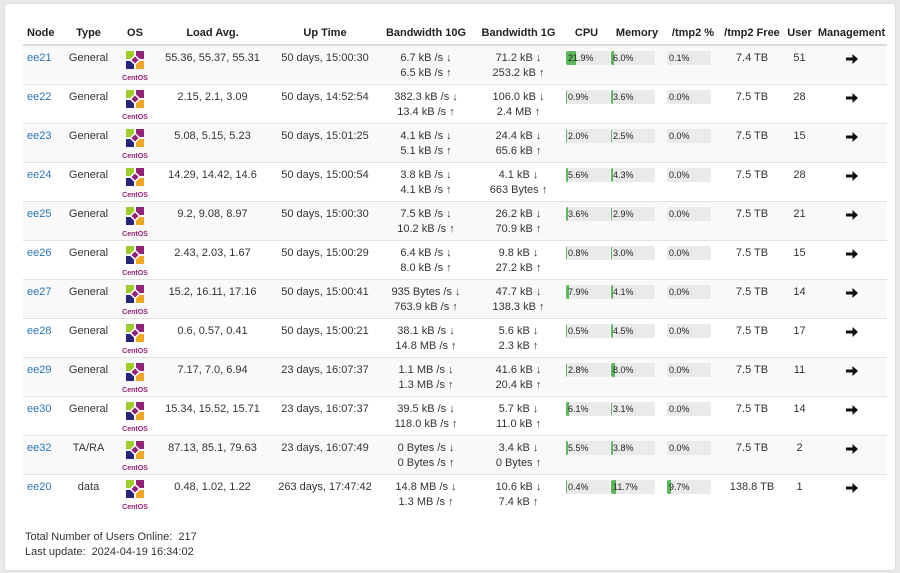 This screenshot has height=573, width=900. Describe the element at coordinates (187, 537) in the screenshot. I see `total-users-value: 217` at that location.